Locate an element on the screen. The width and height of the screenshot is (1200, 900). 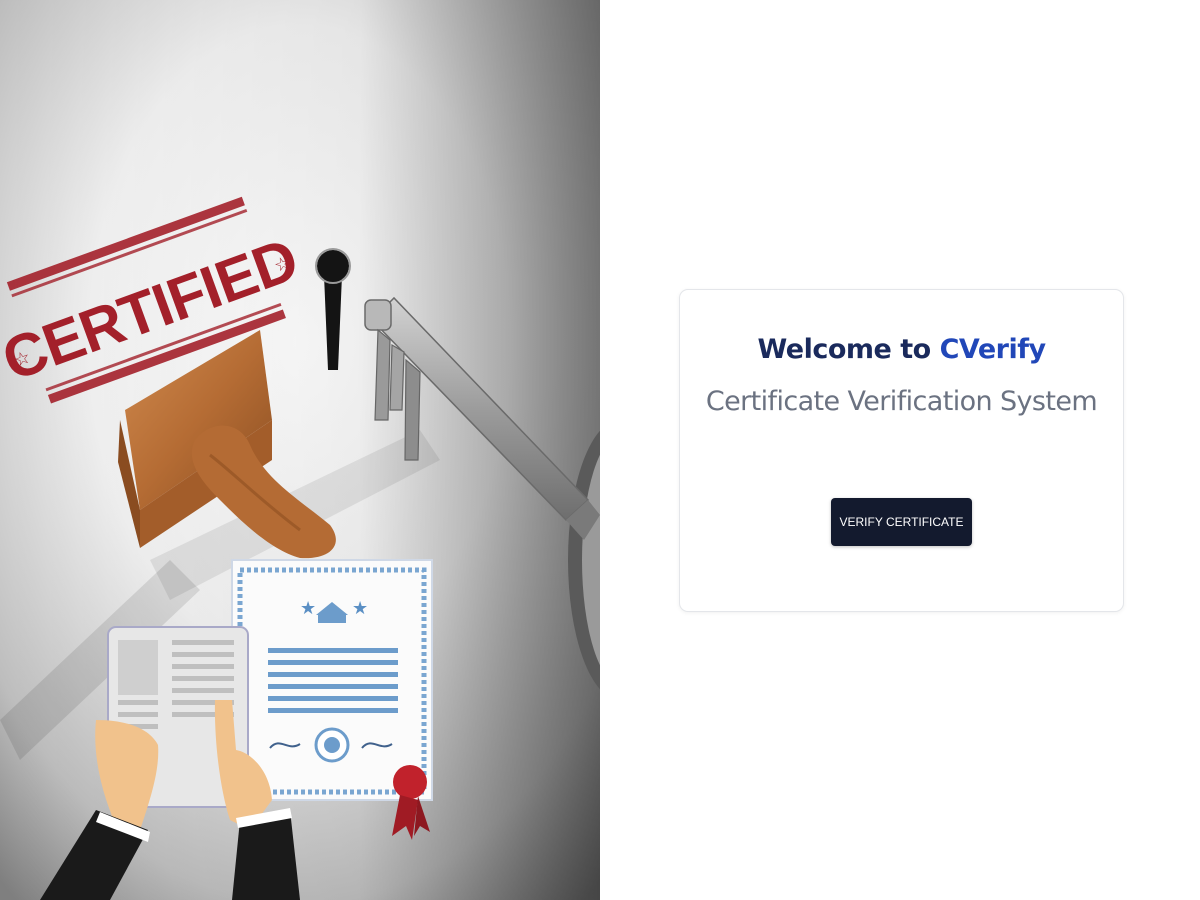
brand-name: CVerify is located at coordinates (992, 349).